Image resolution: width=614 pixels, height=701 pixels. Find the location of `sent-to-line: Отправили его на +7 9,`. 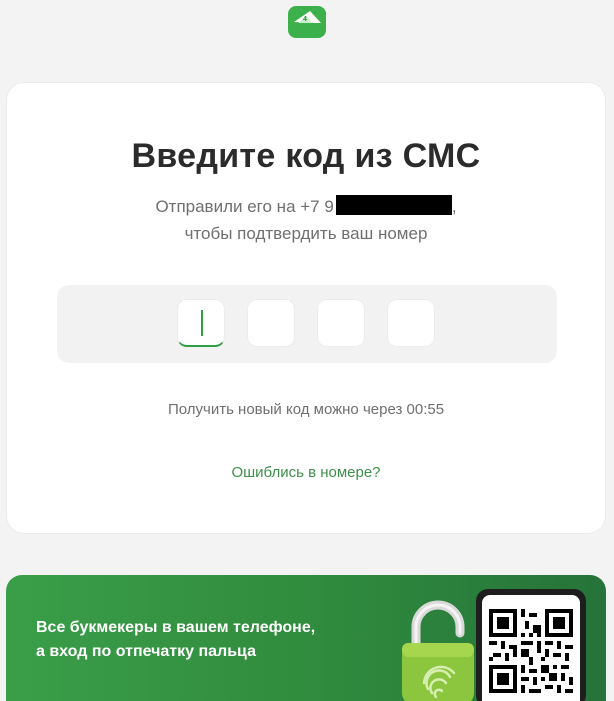

sent-to-line: Отправили его на +7 9, is located at coordinates (306, 206).